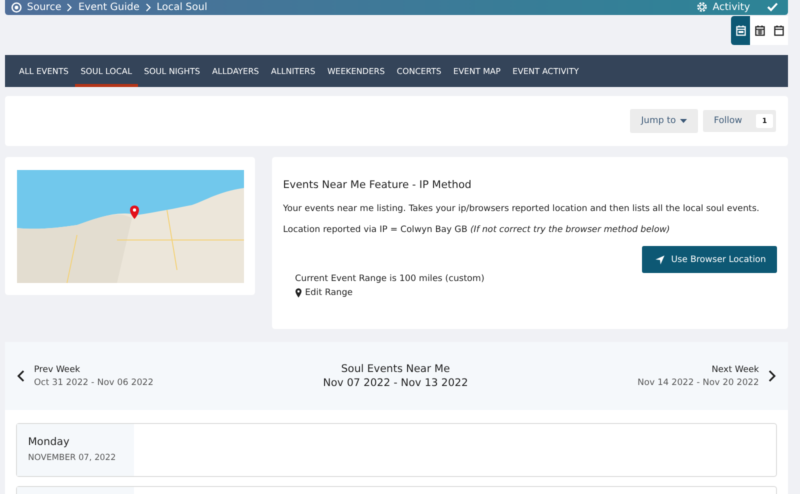 This screenshot has width=800, height=494. What do you see at coordinates (395, 383) in the screenshot?
I see `current-week-range: Nov 07 2022 - Nov 13 2022` at bounding box center [395, 383].